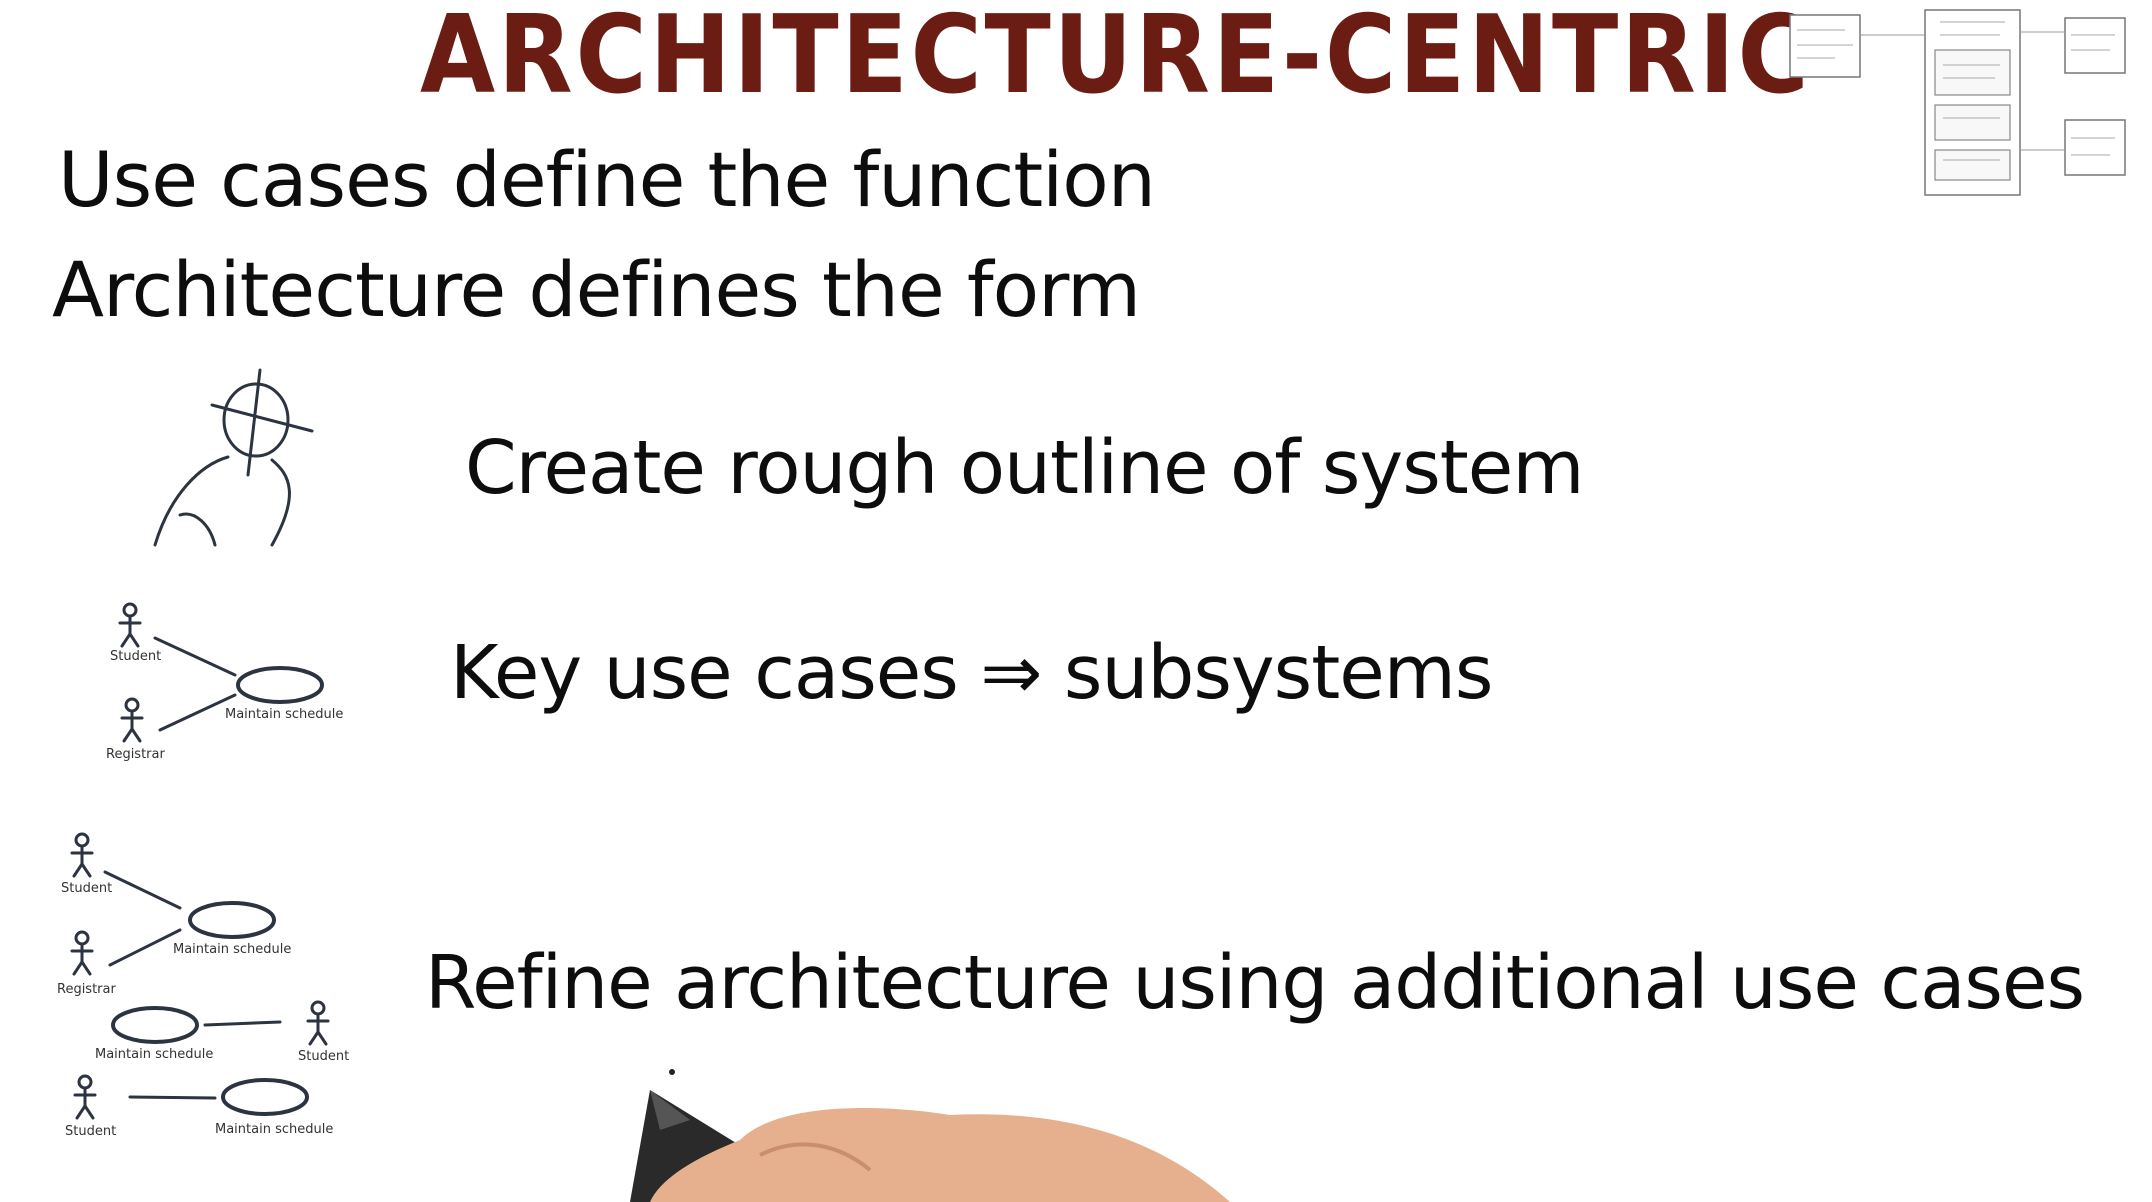  What do you see at coordinates (1024, 468) in the screenshot?
I see `step-create-outline: Create rough outline of system` at bounding box center [1024, 468].